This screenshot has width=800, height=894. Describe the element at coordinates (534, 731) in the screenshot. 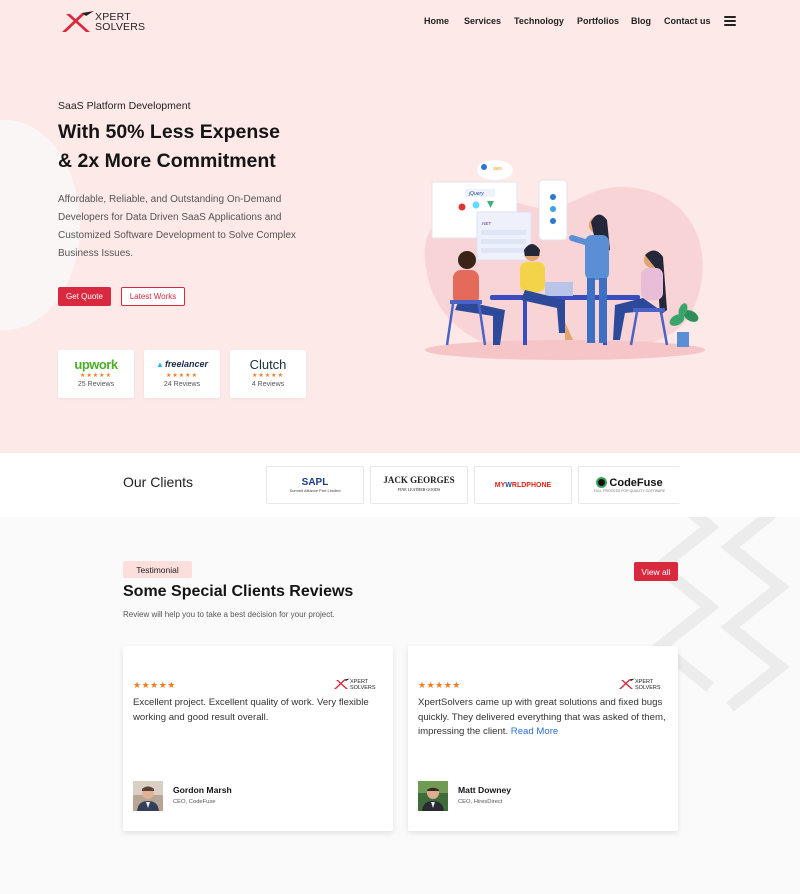

I see `read-more-link: Read More` at that location.